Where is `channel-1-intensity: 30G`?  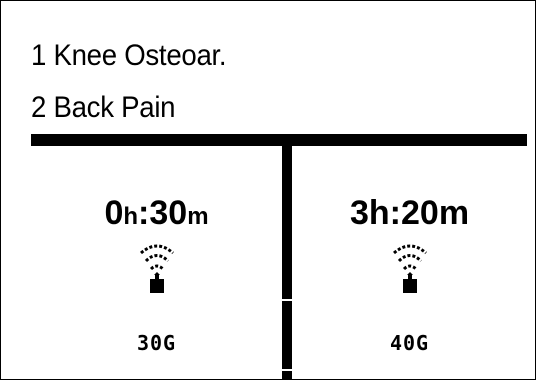
channel-1-intensity: 30G is located at coordinates (156, 343).